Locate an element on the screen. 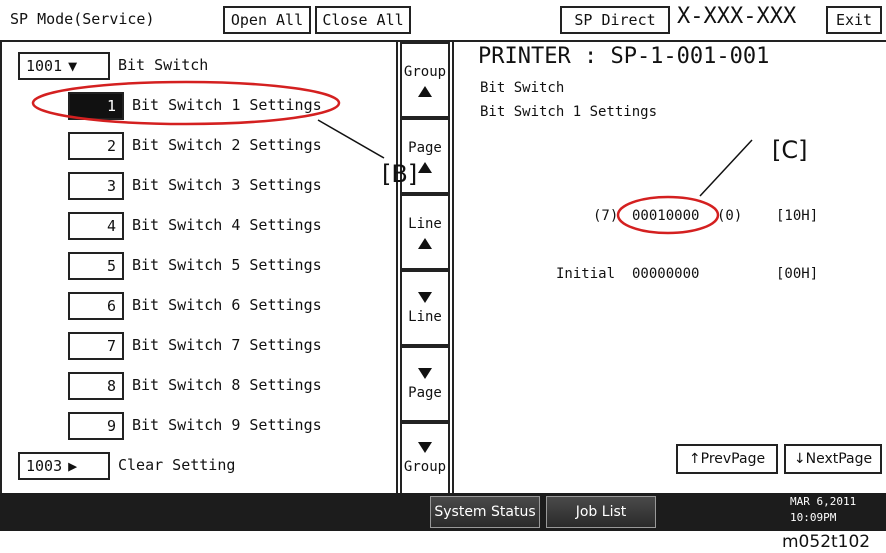  hex-value: [10H] is located at coordinates (797, 216).